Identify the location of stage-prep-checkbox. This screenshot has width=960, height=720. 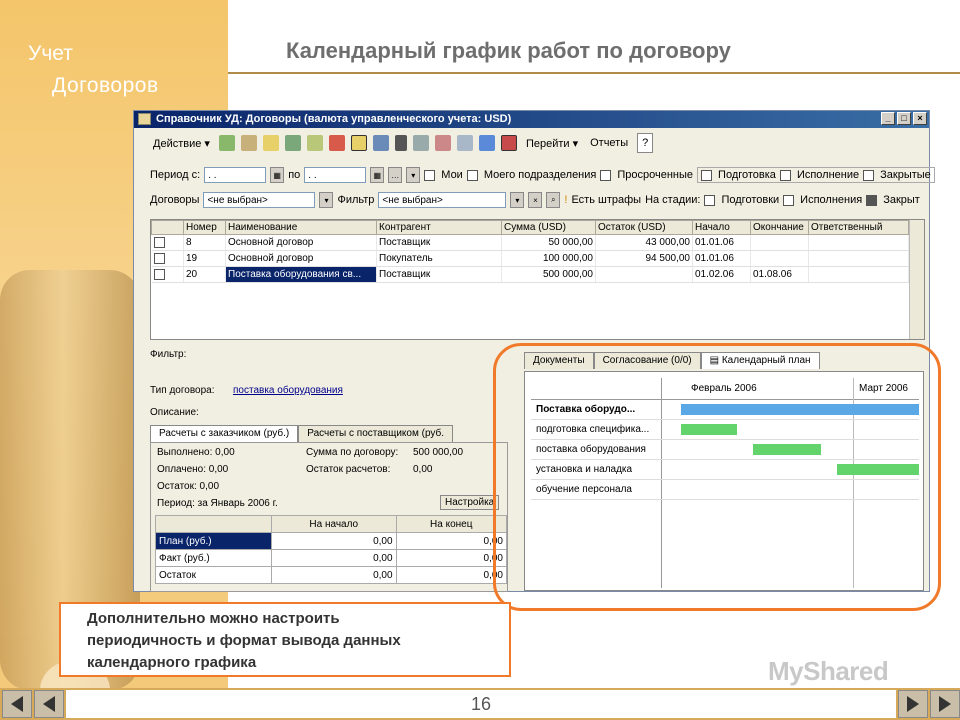
(710, 200).